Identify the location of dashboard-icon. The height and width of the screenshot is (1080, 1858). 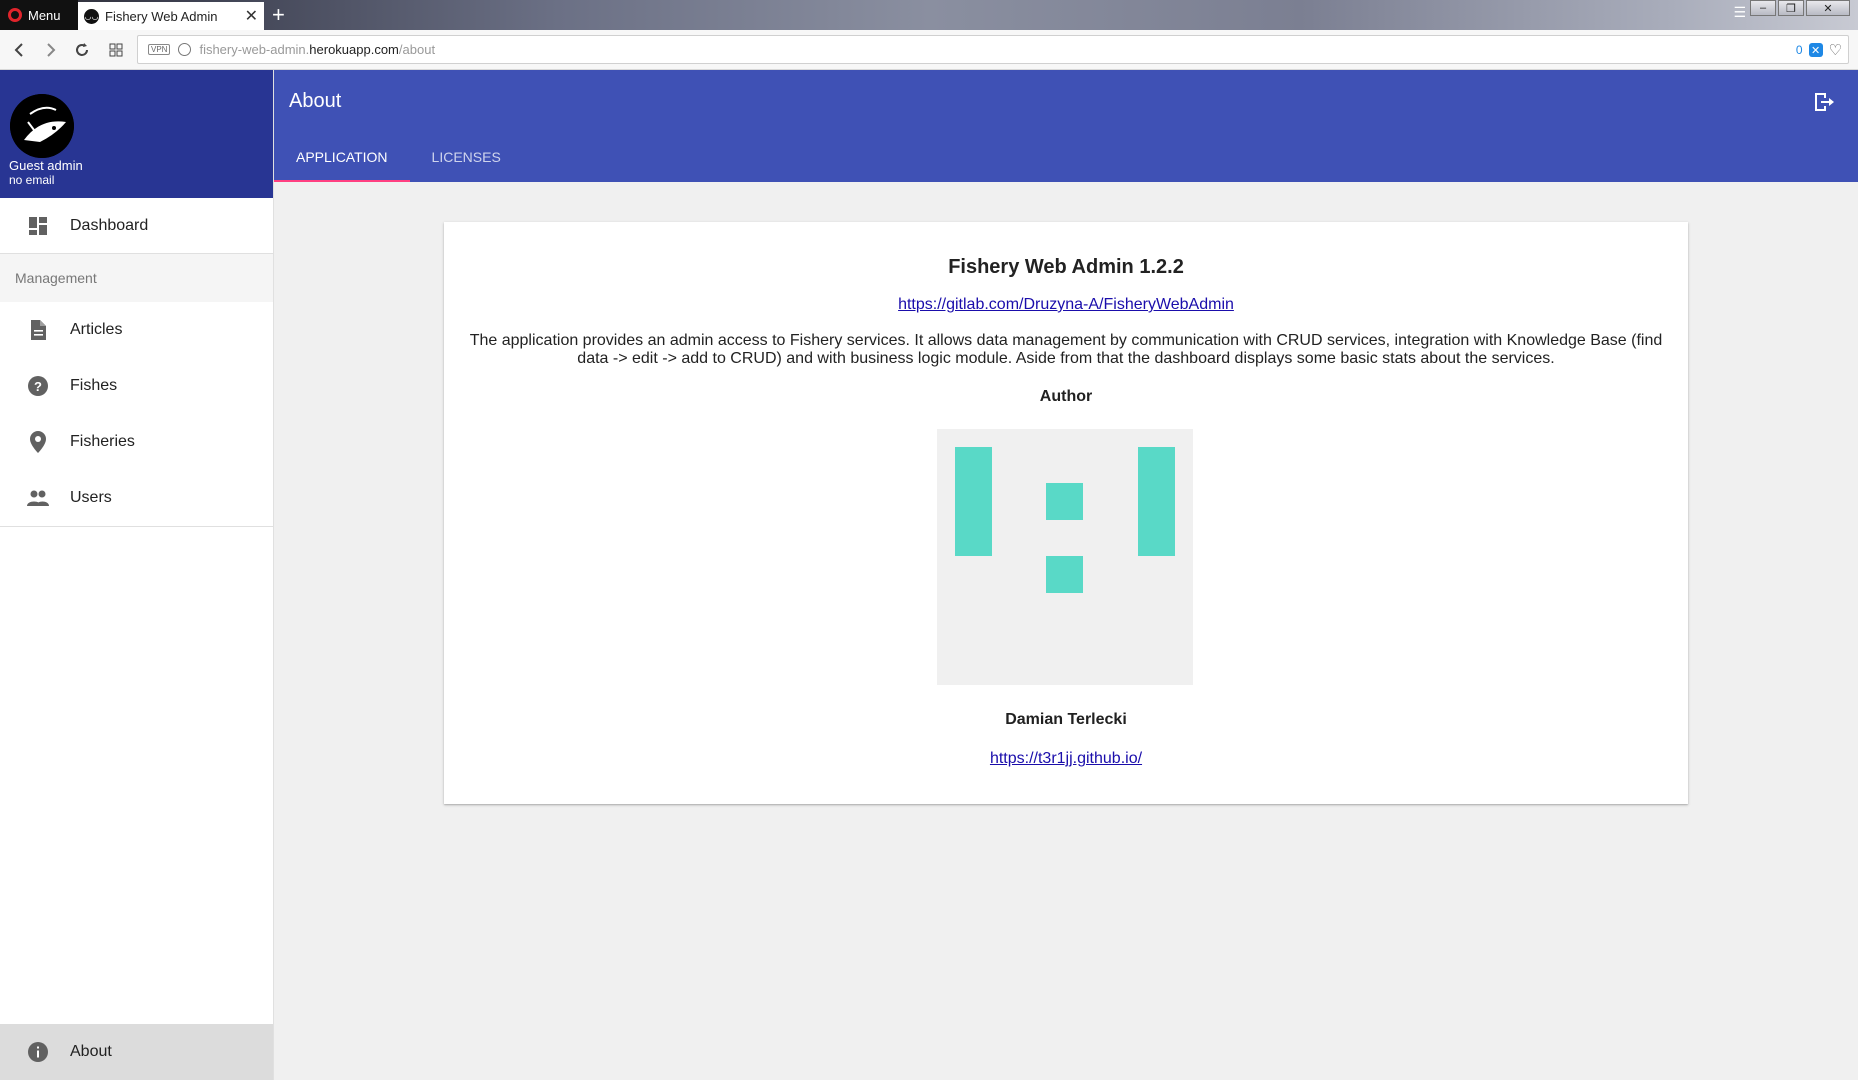
(38, 226).